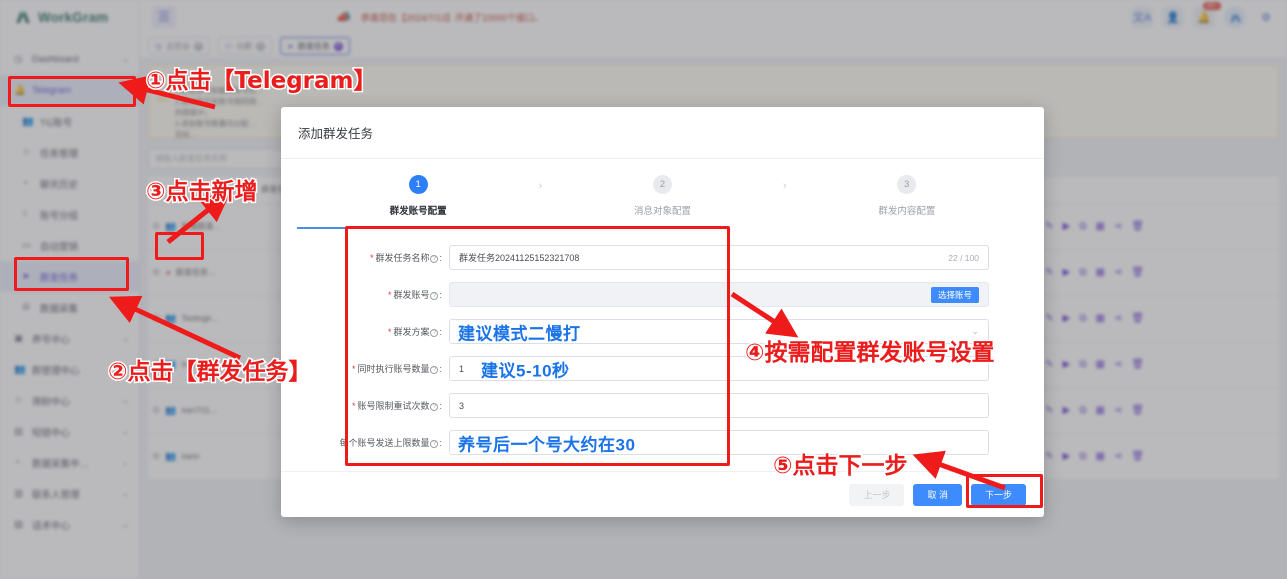 The width and height of the screenshot is (1287, 579). Describe the element at coordinates (462, 405) in the screenshot. I see `field-value: 3` at that location.